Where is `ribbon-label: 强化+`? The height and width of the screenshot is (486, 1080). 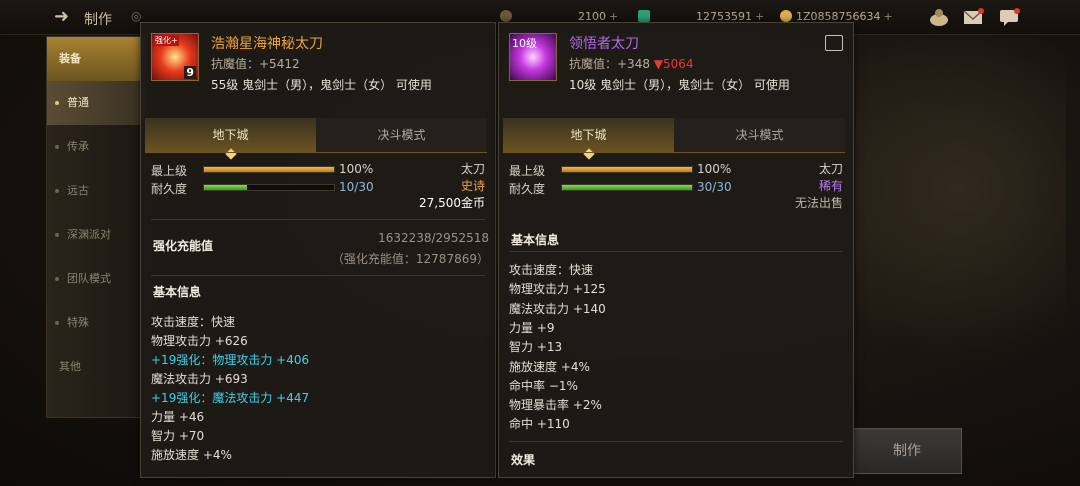
ribbon-label: 强化+ is located at coordinates (166, 40).